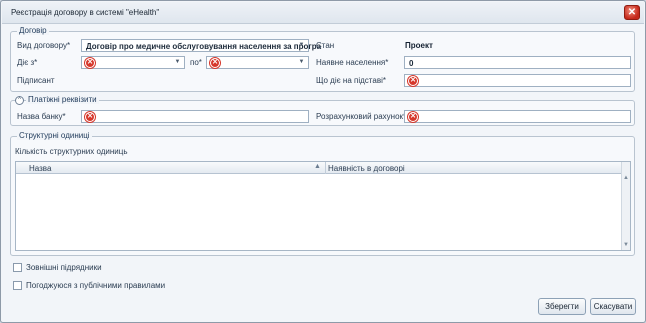 The image size is (646, 323). I want to click on valid-to-select: ✕ ▼, so click(257, 62).